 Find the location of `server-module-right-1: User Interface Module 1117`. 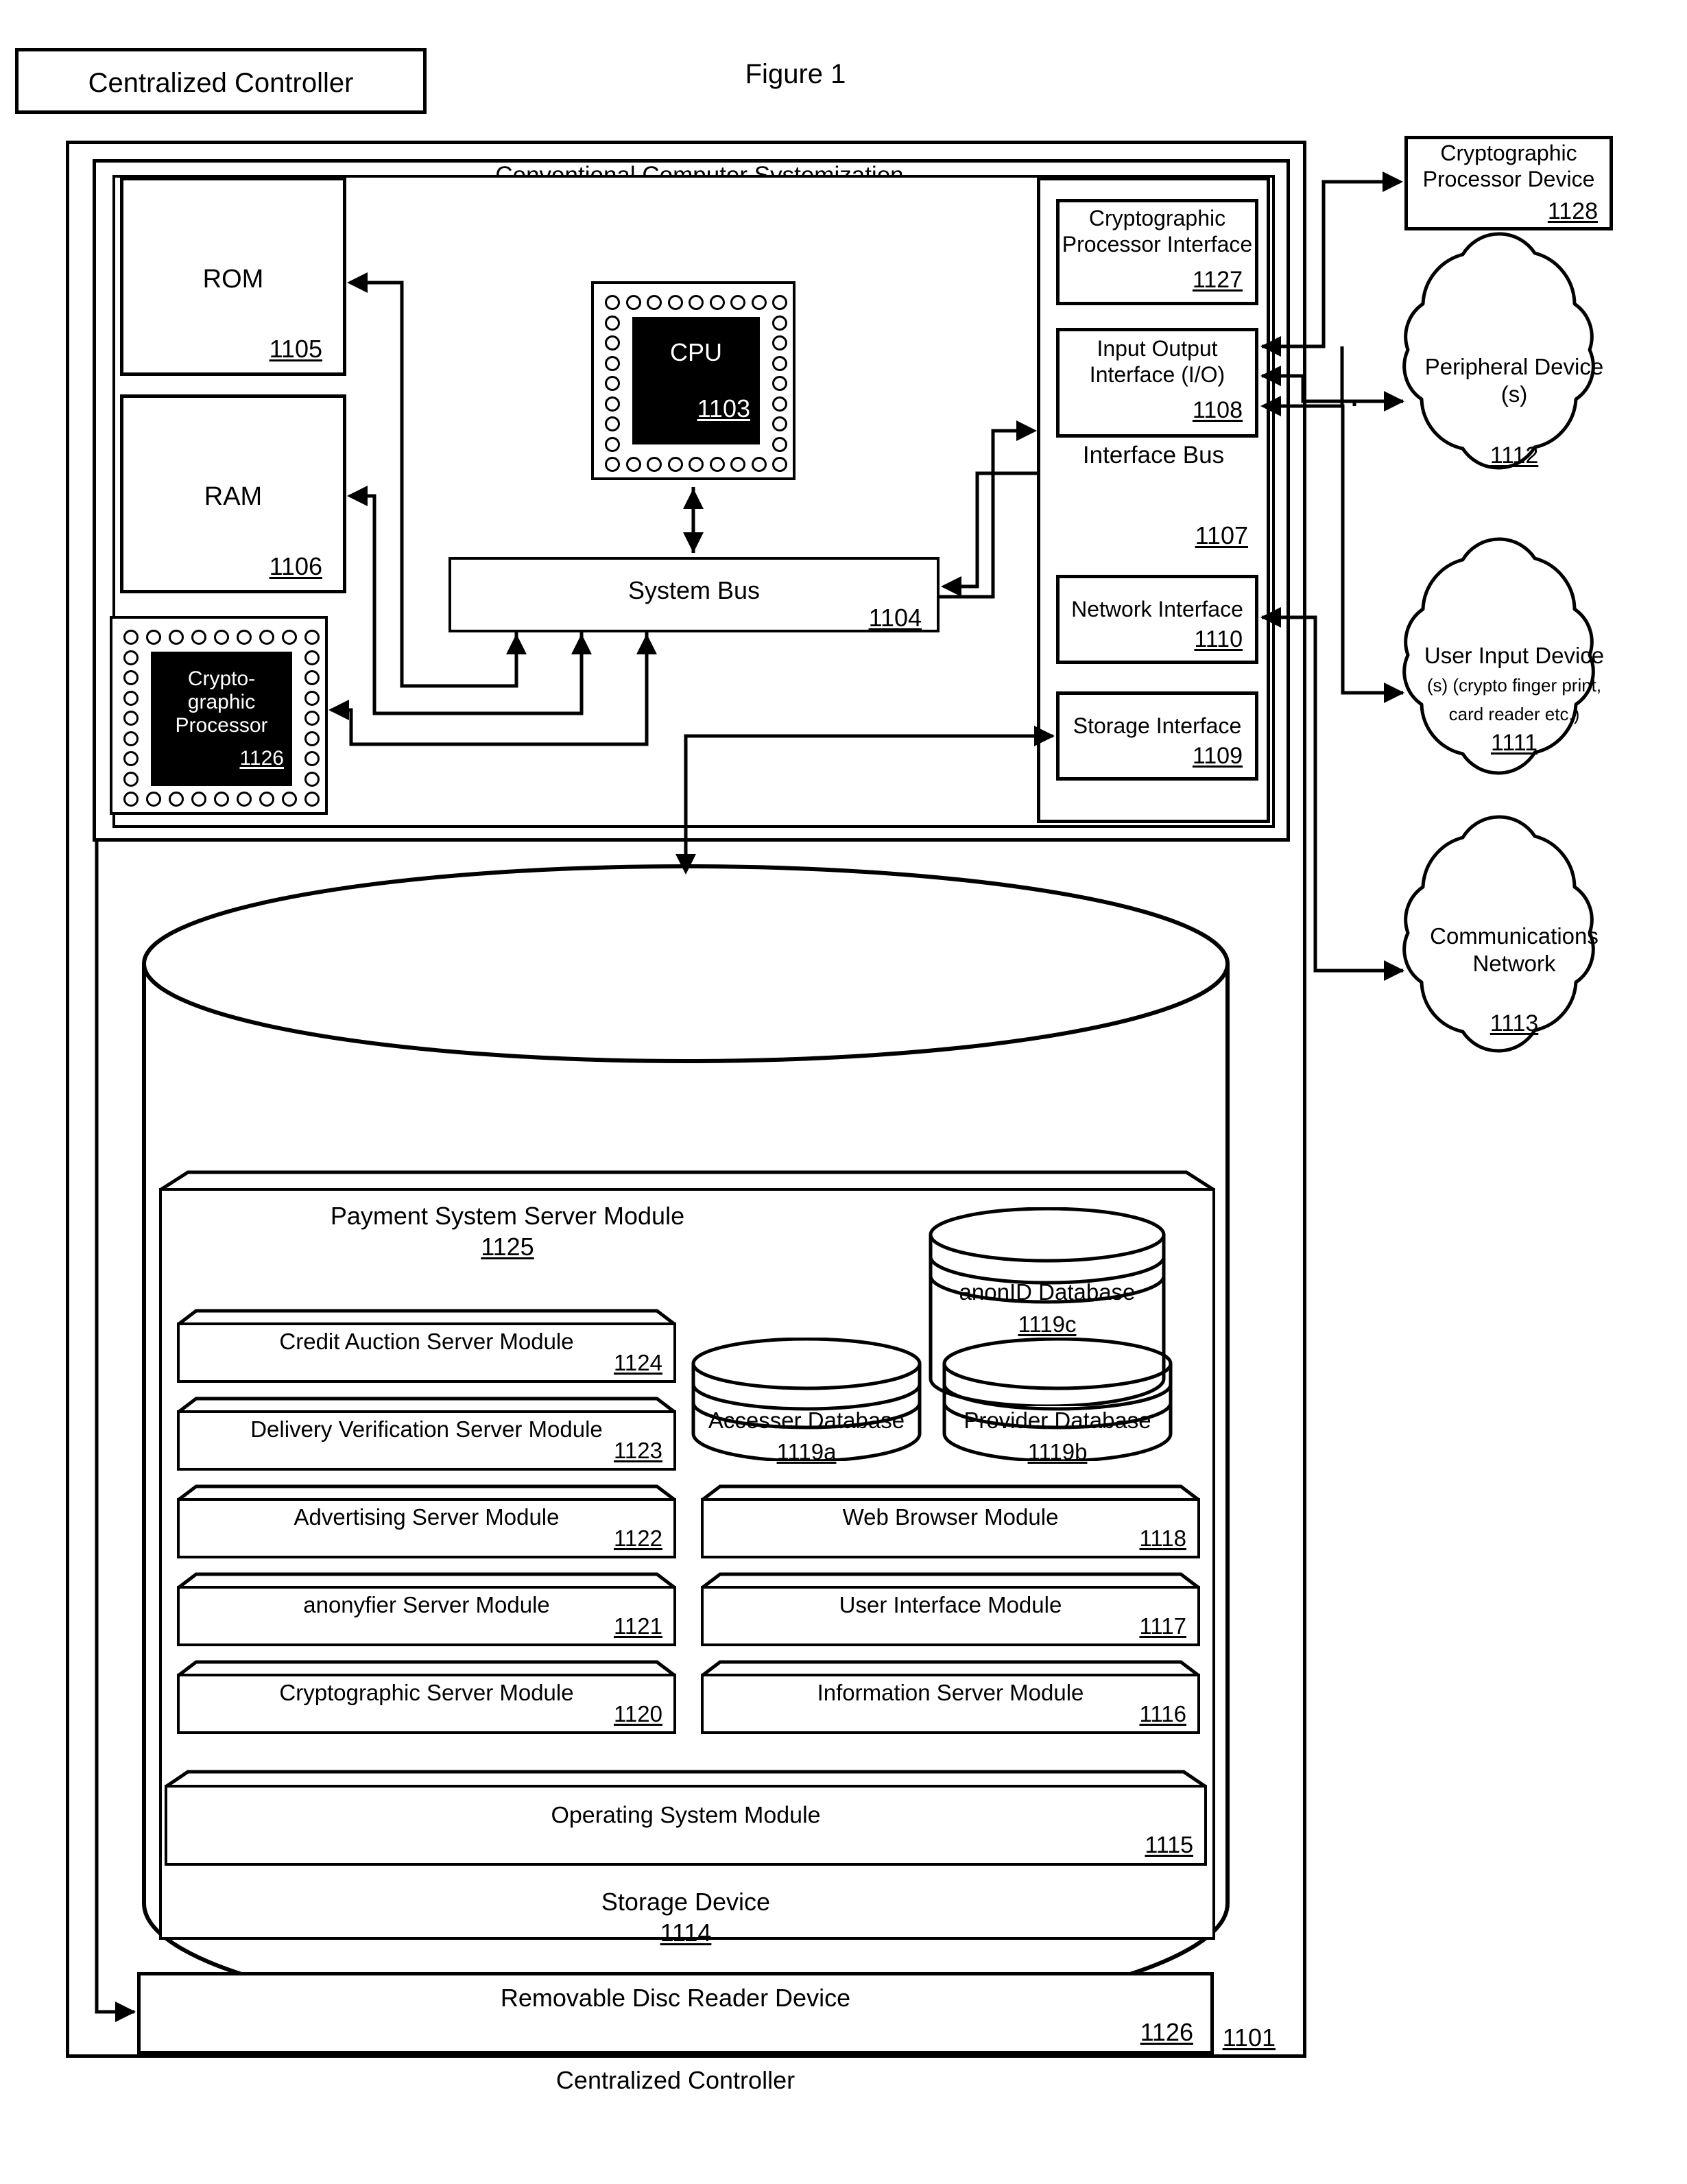

server-module-right-1: User Interface Module 1117 is located at coordinates (950, 1609).